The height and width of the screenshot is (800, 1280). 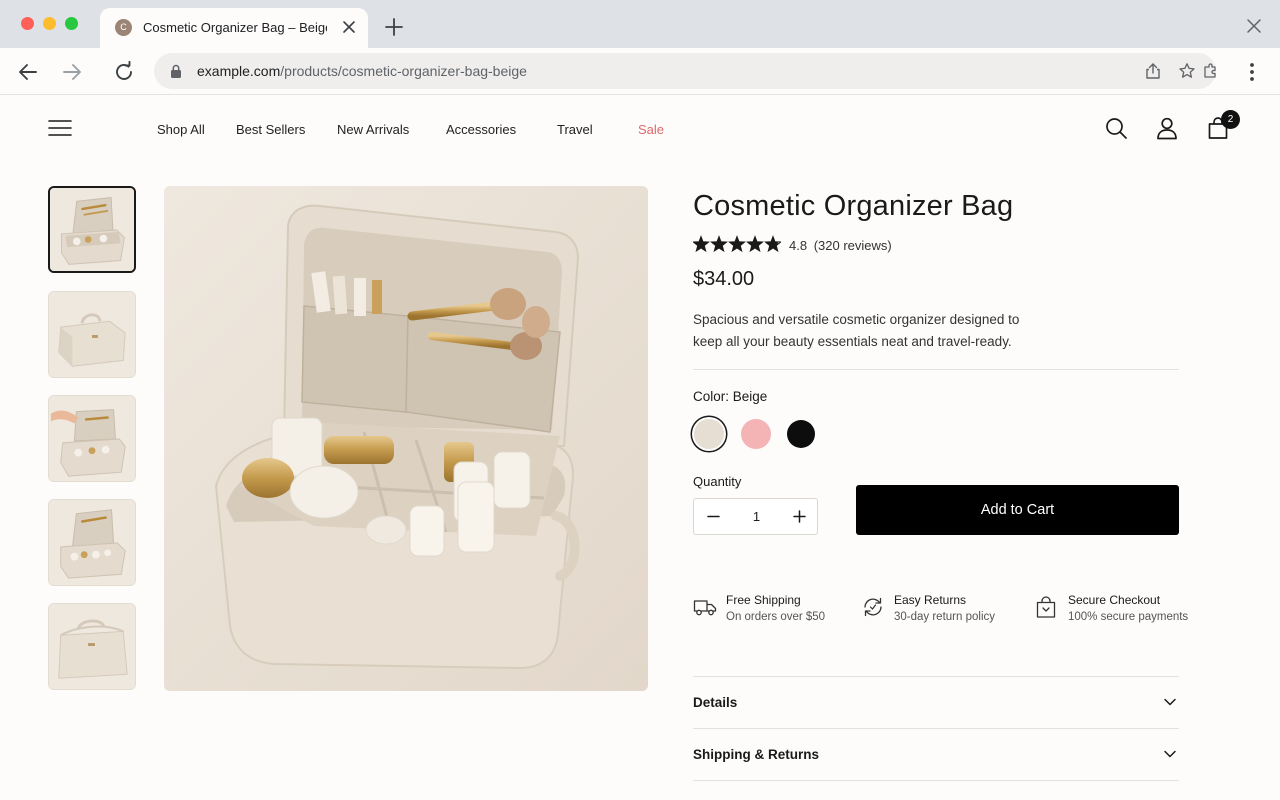 What do you see at coordinates (1017, 510) in the screenshot?
I see `add-to-cart-button: Add to Cart` at bounding box center [1017, 510].